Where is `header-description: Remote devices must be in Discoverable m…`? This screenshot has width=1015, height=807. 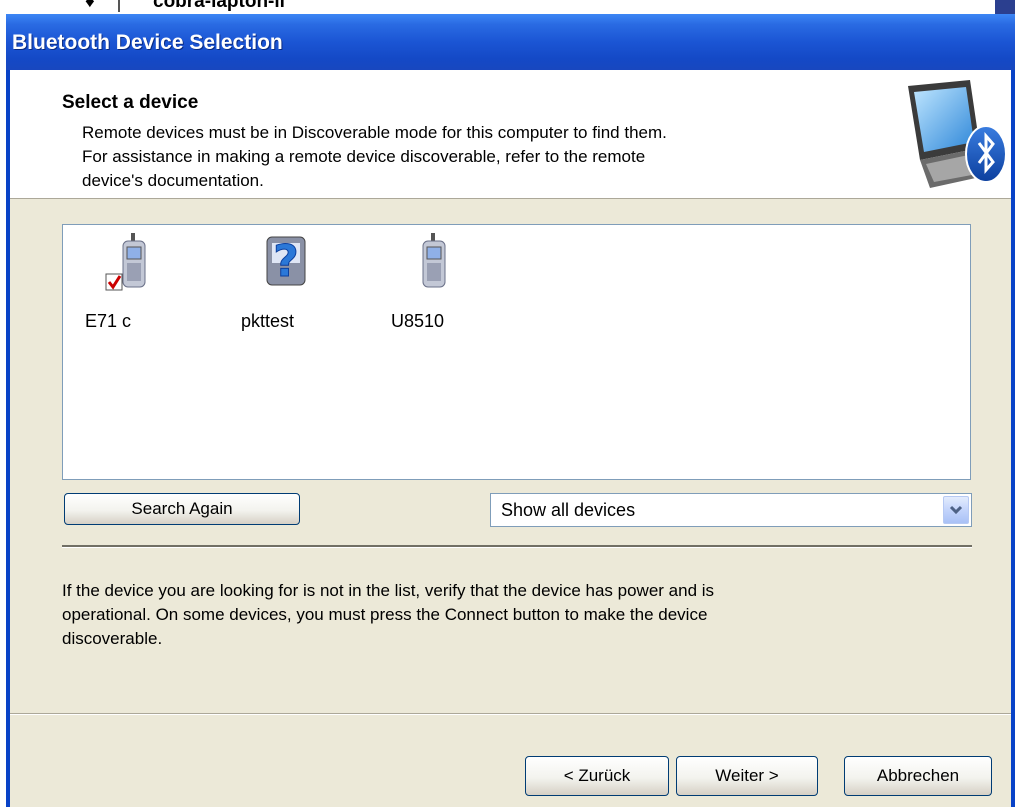 header-description: Remote devices must be in Discoverable m… is located at coordinates (482, 157).